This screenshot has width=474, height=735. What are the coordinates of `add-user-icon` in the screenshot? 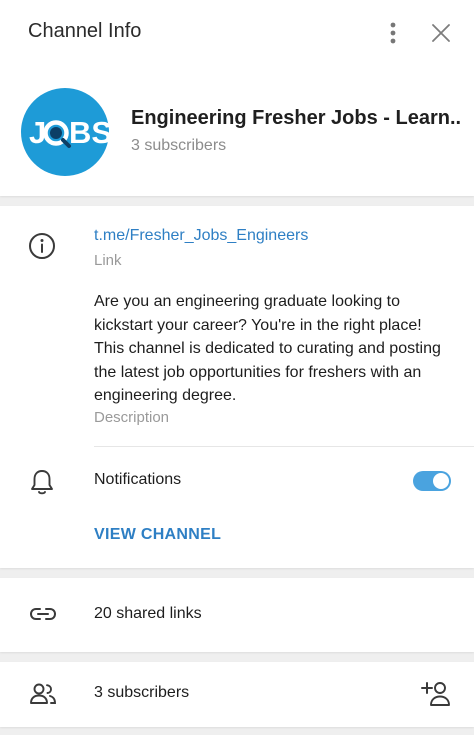 It's located at (436, 694).